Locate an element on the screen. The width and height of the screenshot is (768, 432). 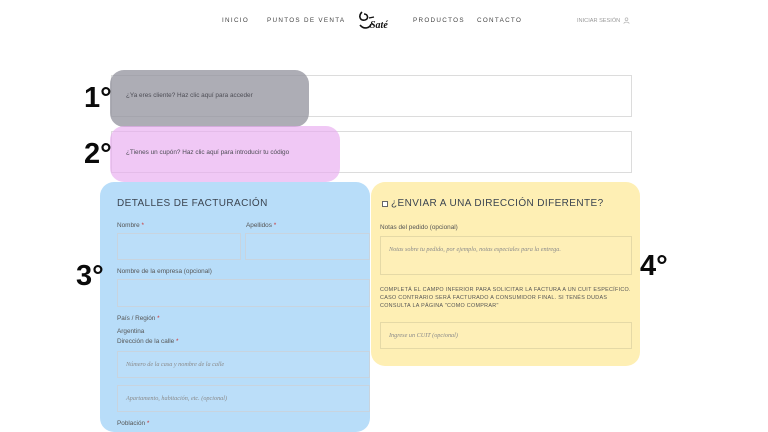
nav-item-puntos-de-venta: PUNTOS DE VENTA is located at coordinates (306, 20).